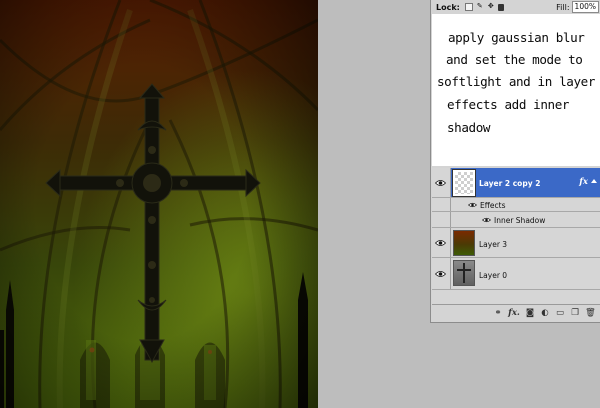 The image size is (600, 408). What do you see at coordinates (530, 313) in the screenshot?
I see `layer-mask-icon: ◙` at bounding box center [530, 313].